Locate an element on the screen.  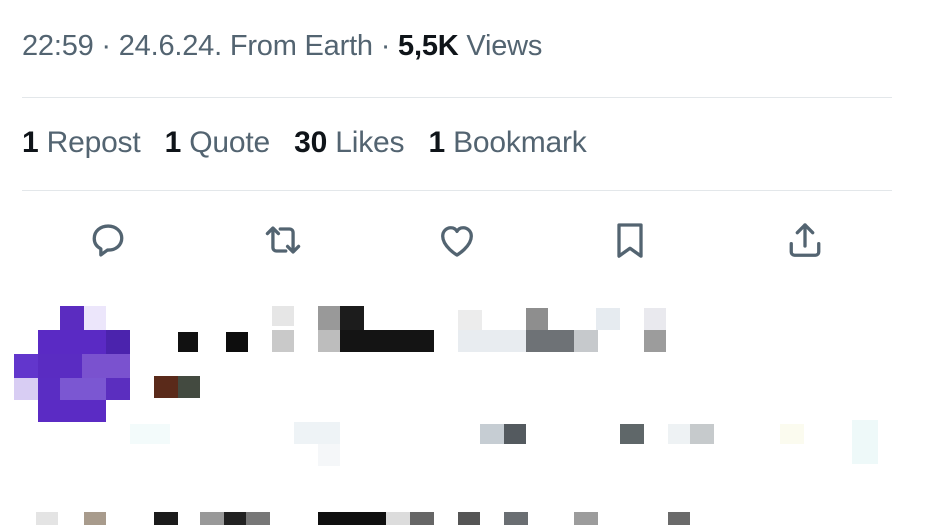
like-icon is located at coordinates (457, 241).